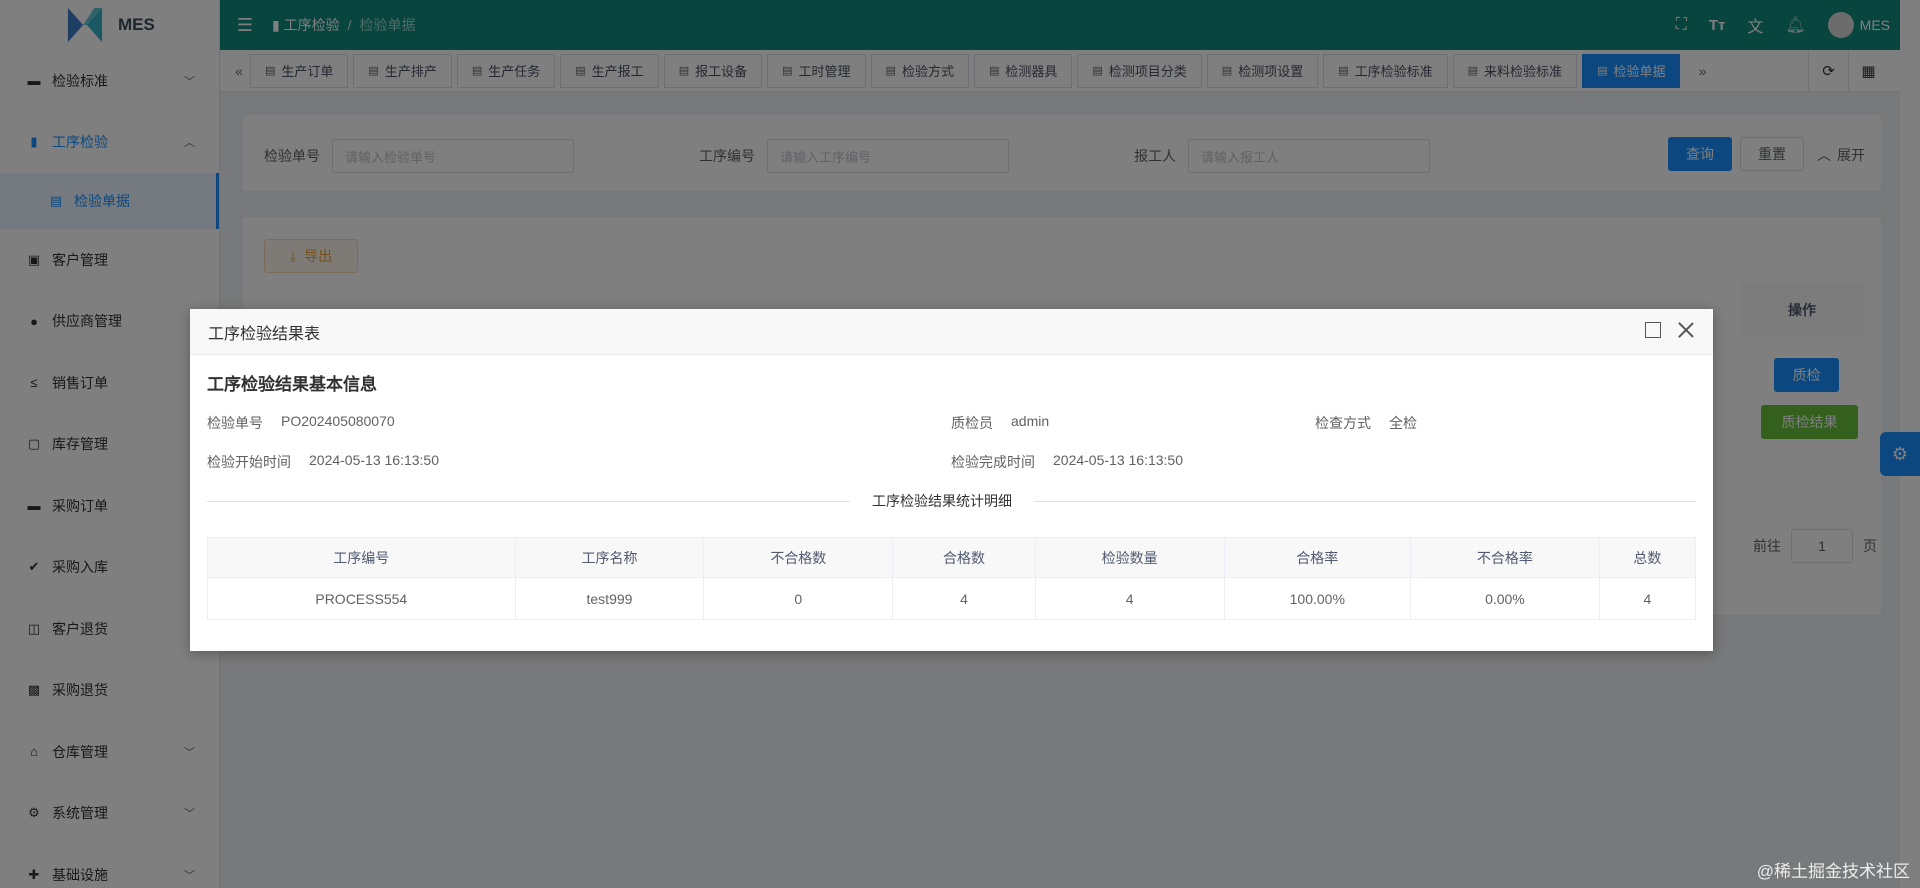 This screenshot has height=888, width=1920. Describe the element at coordinates (361, 557) in the screenshot. I see `column-header: 工序编号` at that location.